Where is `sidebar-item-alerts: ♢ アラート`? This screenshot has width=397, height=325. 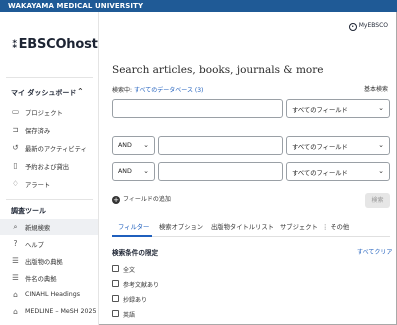
sidebar-item-alerts: ♢ アラート is located at coordinates (49, 184).